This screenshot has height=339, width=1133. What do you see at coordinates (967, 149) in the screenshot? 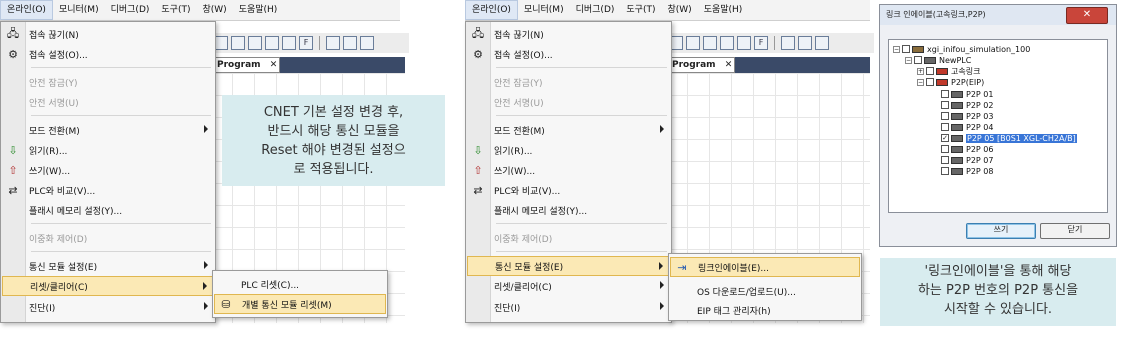
I see `tree-node-p2p-06: P2P 06` at bounding box center [967, 149].